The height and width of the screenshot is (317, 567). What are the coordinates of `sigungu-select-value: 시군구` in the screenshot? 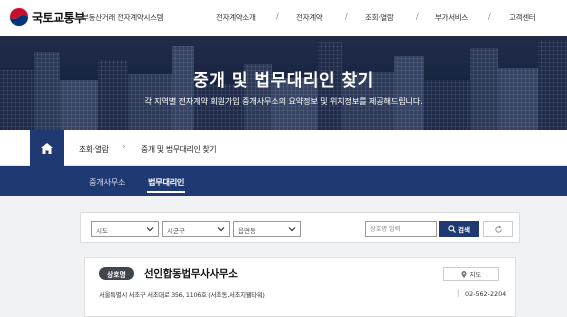 It's located at (176, 231).